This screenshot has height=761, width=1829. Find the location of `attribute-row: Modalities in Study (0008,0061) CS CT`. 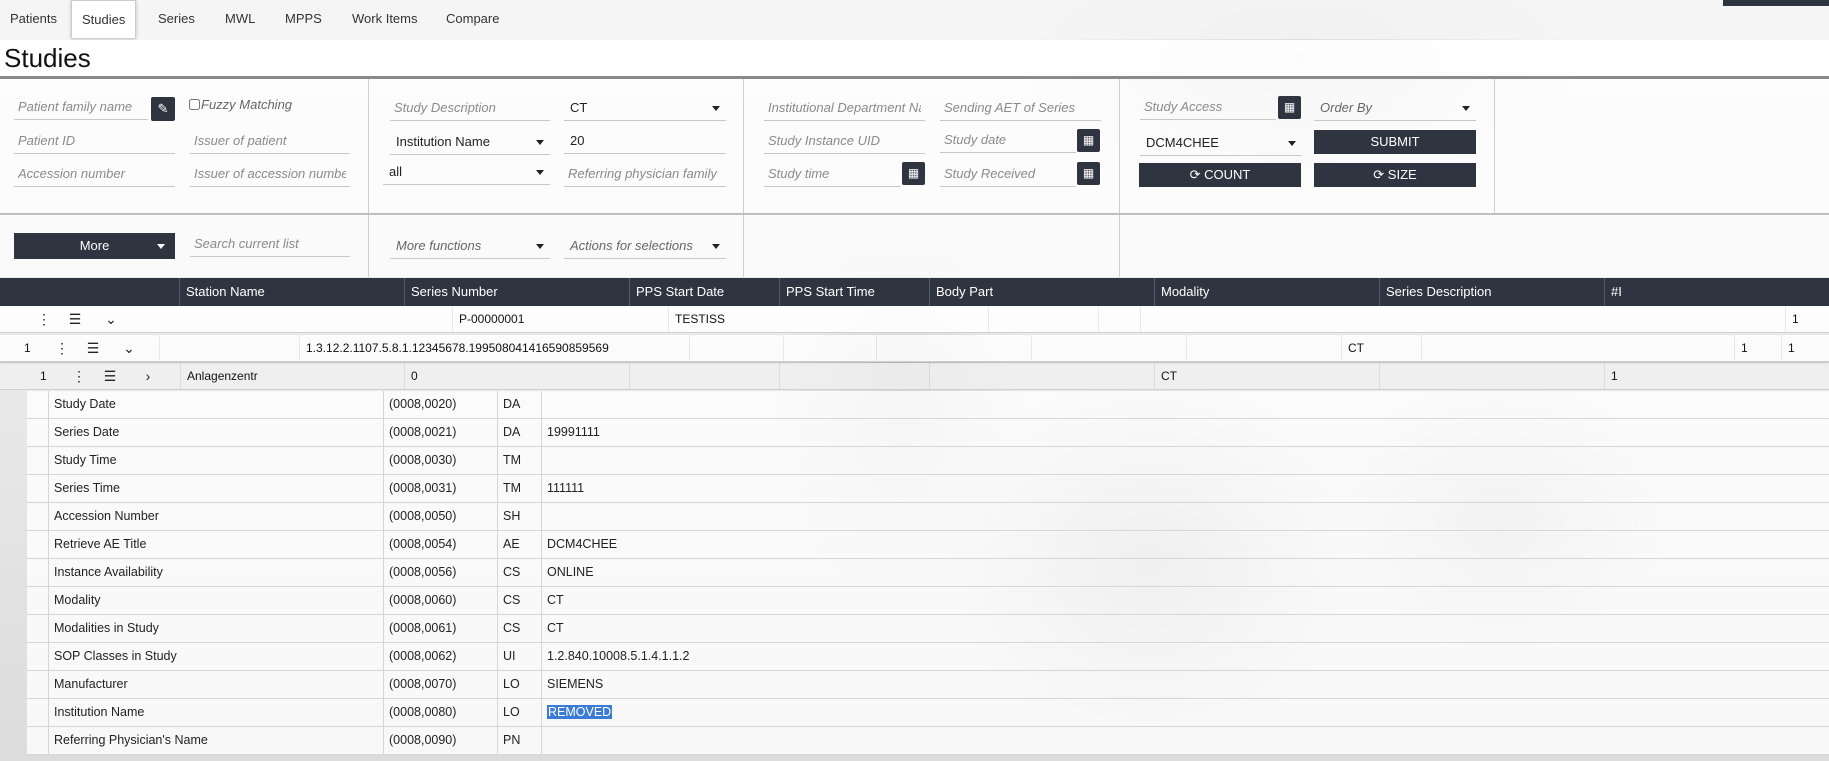

attribute-row: Modalities in Study (0008,0061) CS CT is located at coordinates (928, 629).